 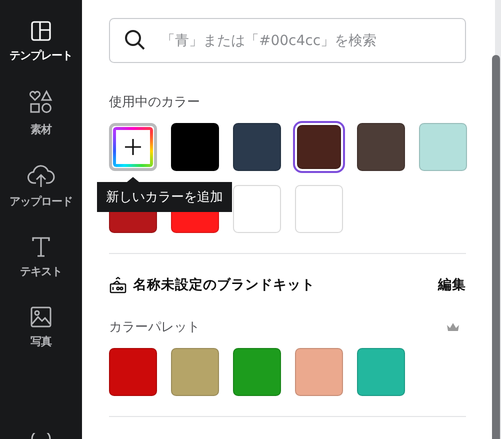 I want to click on section-heading: 使用中のカラー, so click(x=155, y=102).